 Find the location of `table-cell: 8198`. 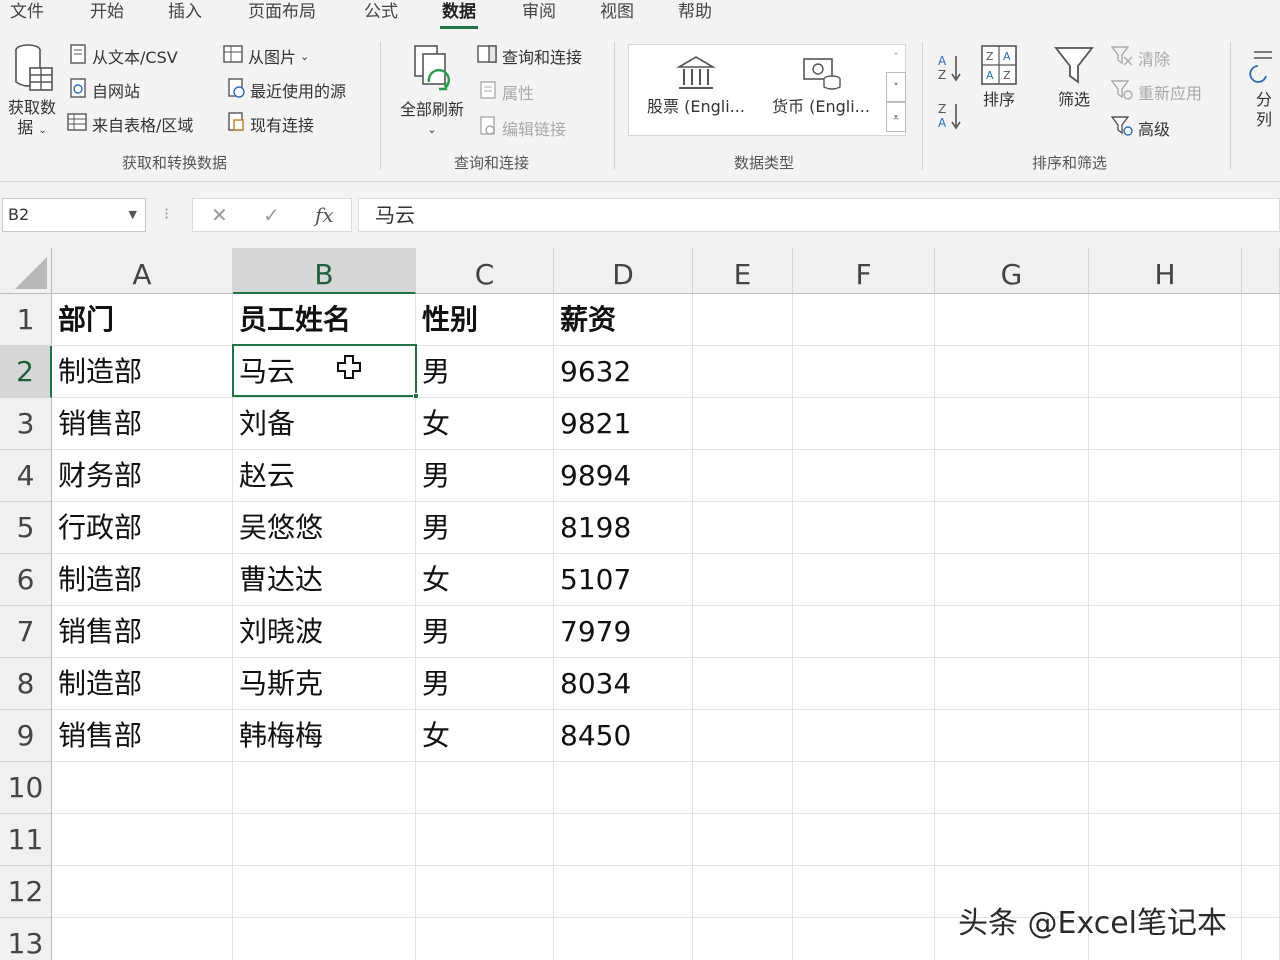

table-cell: 8198 is located at coordinates (623, 528).